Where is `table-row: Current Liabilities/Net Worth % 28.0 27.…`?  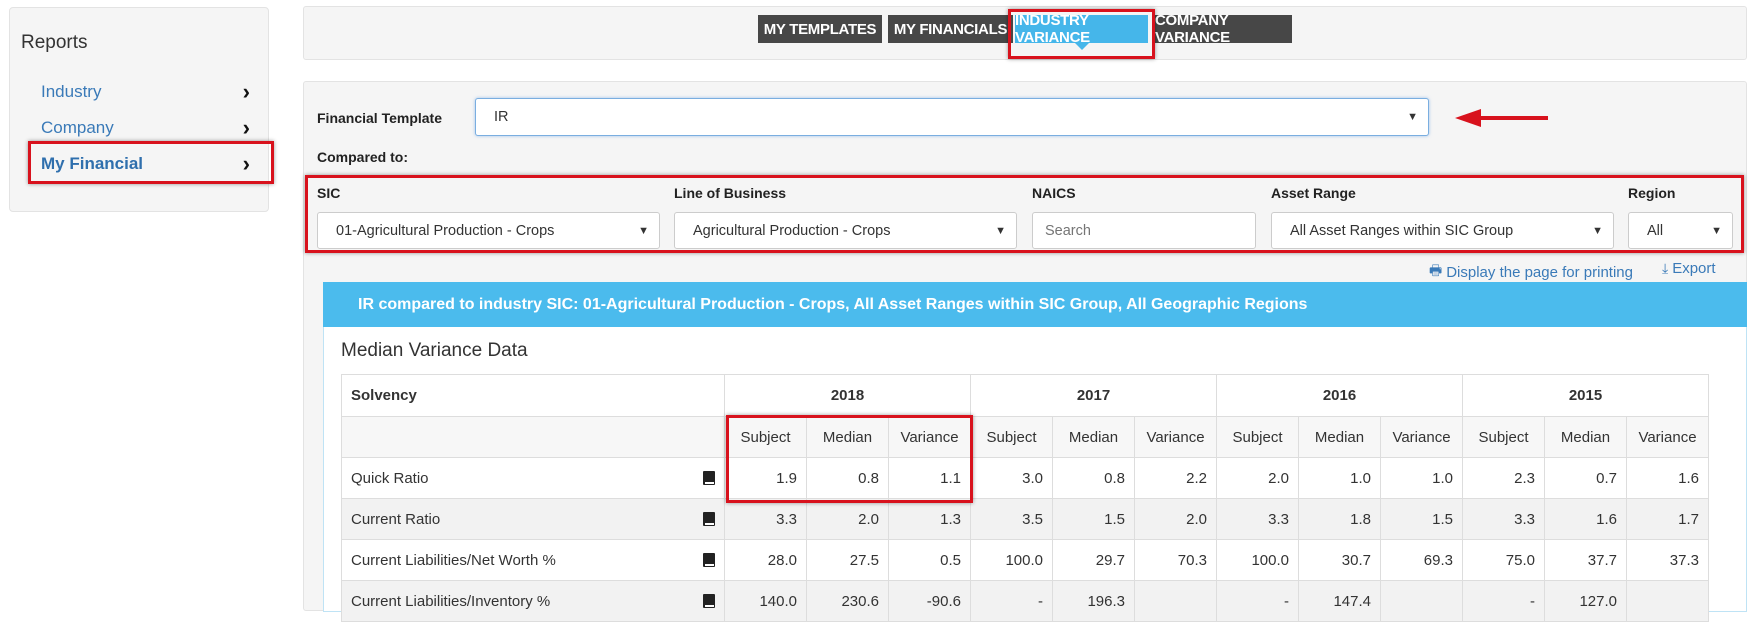 table-row: Current Liabilities/Net Worth % 28.0 27.… is located at coordinates (1025, 560).